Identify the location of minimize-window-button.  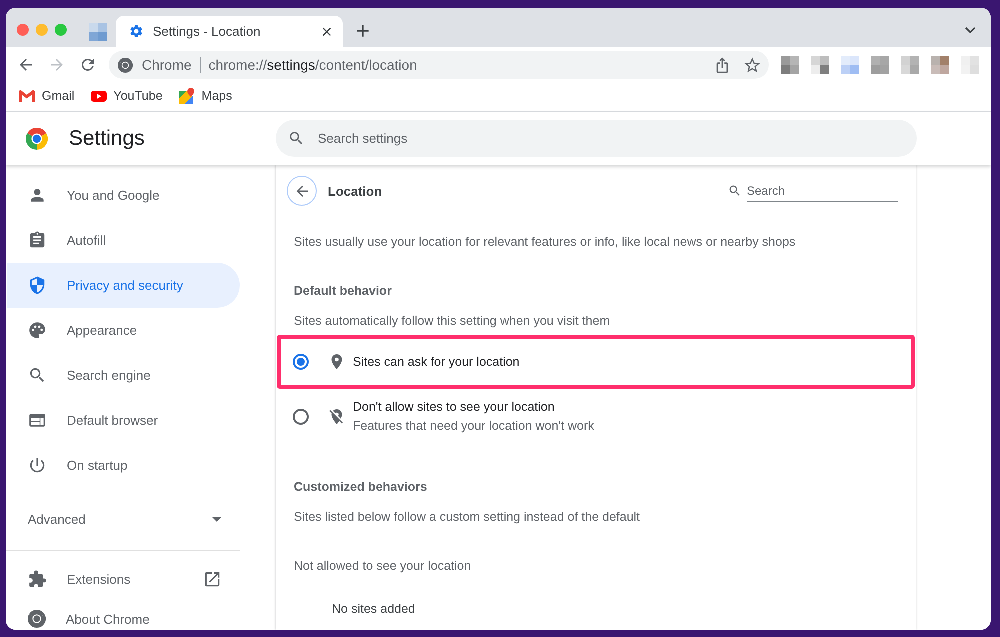
(42, 30).